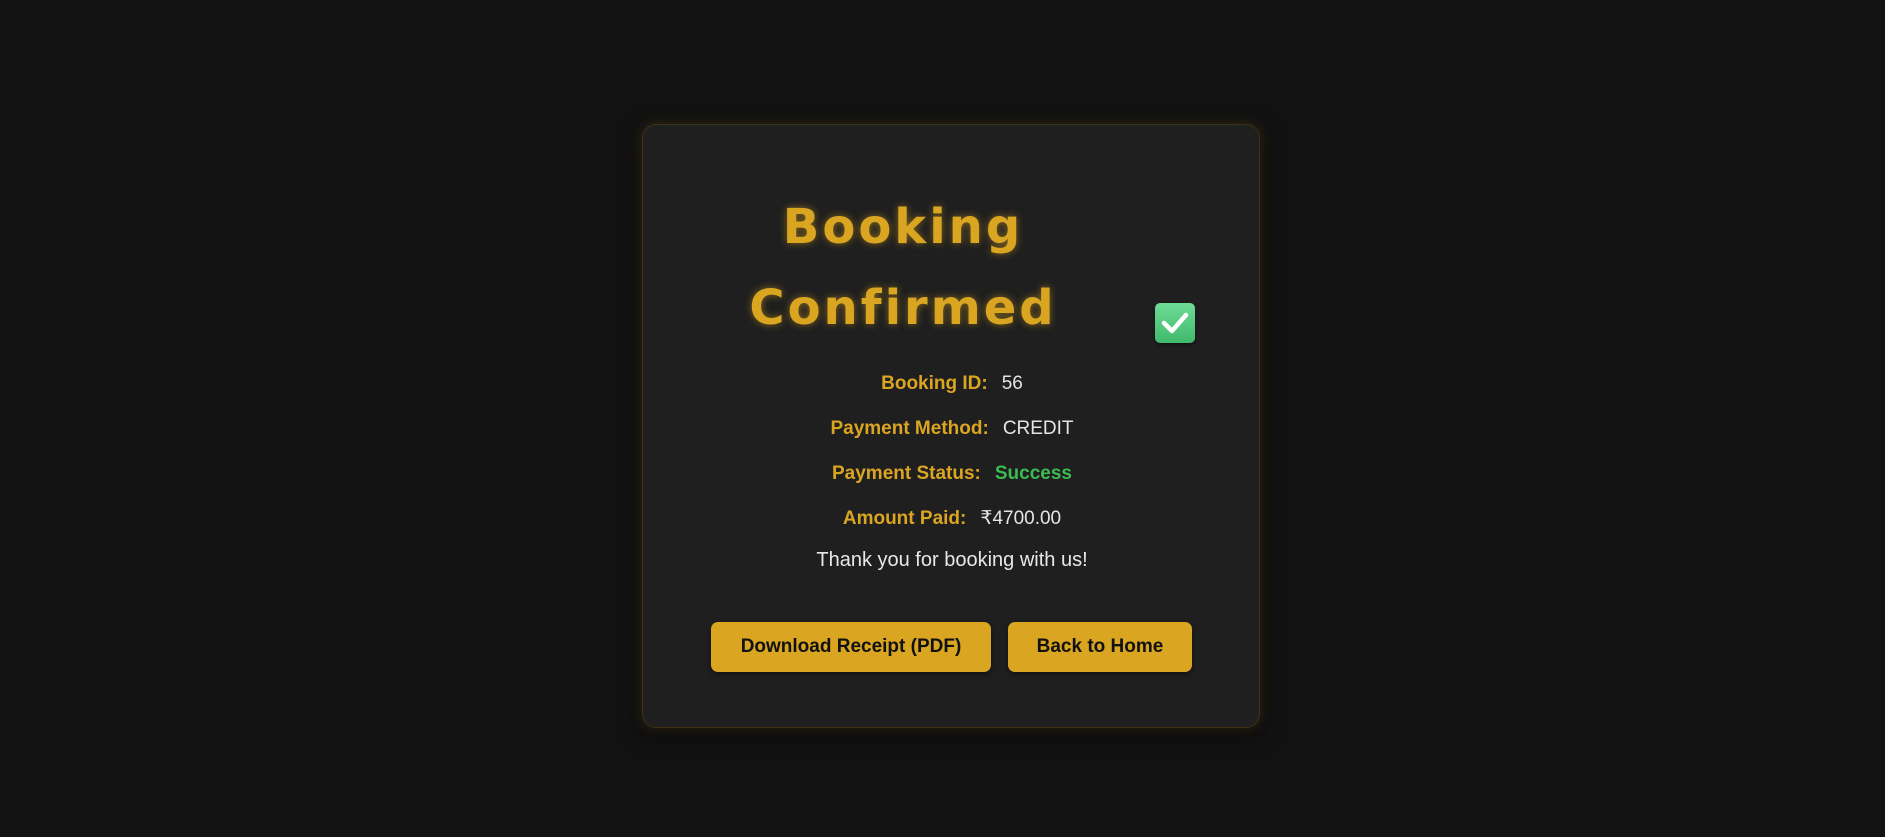 Image resolution: width=1885 pixels, height=837 pixels. What do you see at coordinates (1175, 323) in the screenshot?
I see `check-mark-icon` at bounding box center [1175, 323].